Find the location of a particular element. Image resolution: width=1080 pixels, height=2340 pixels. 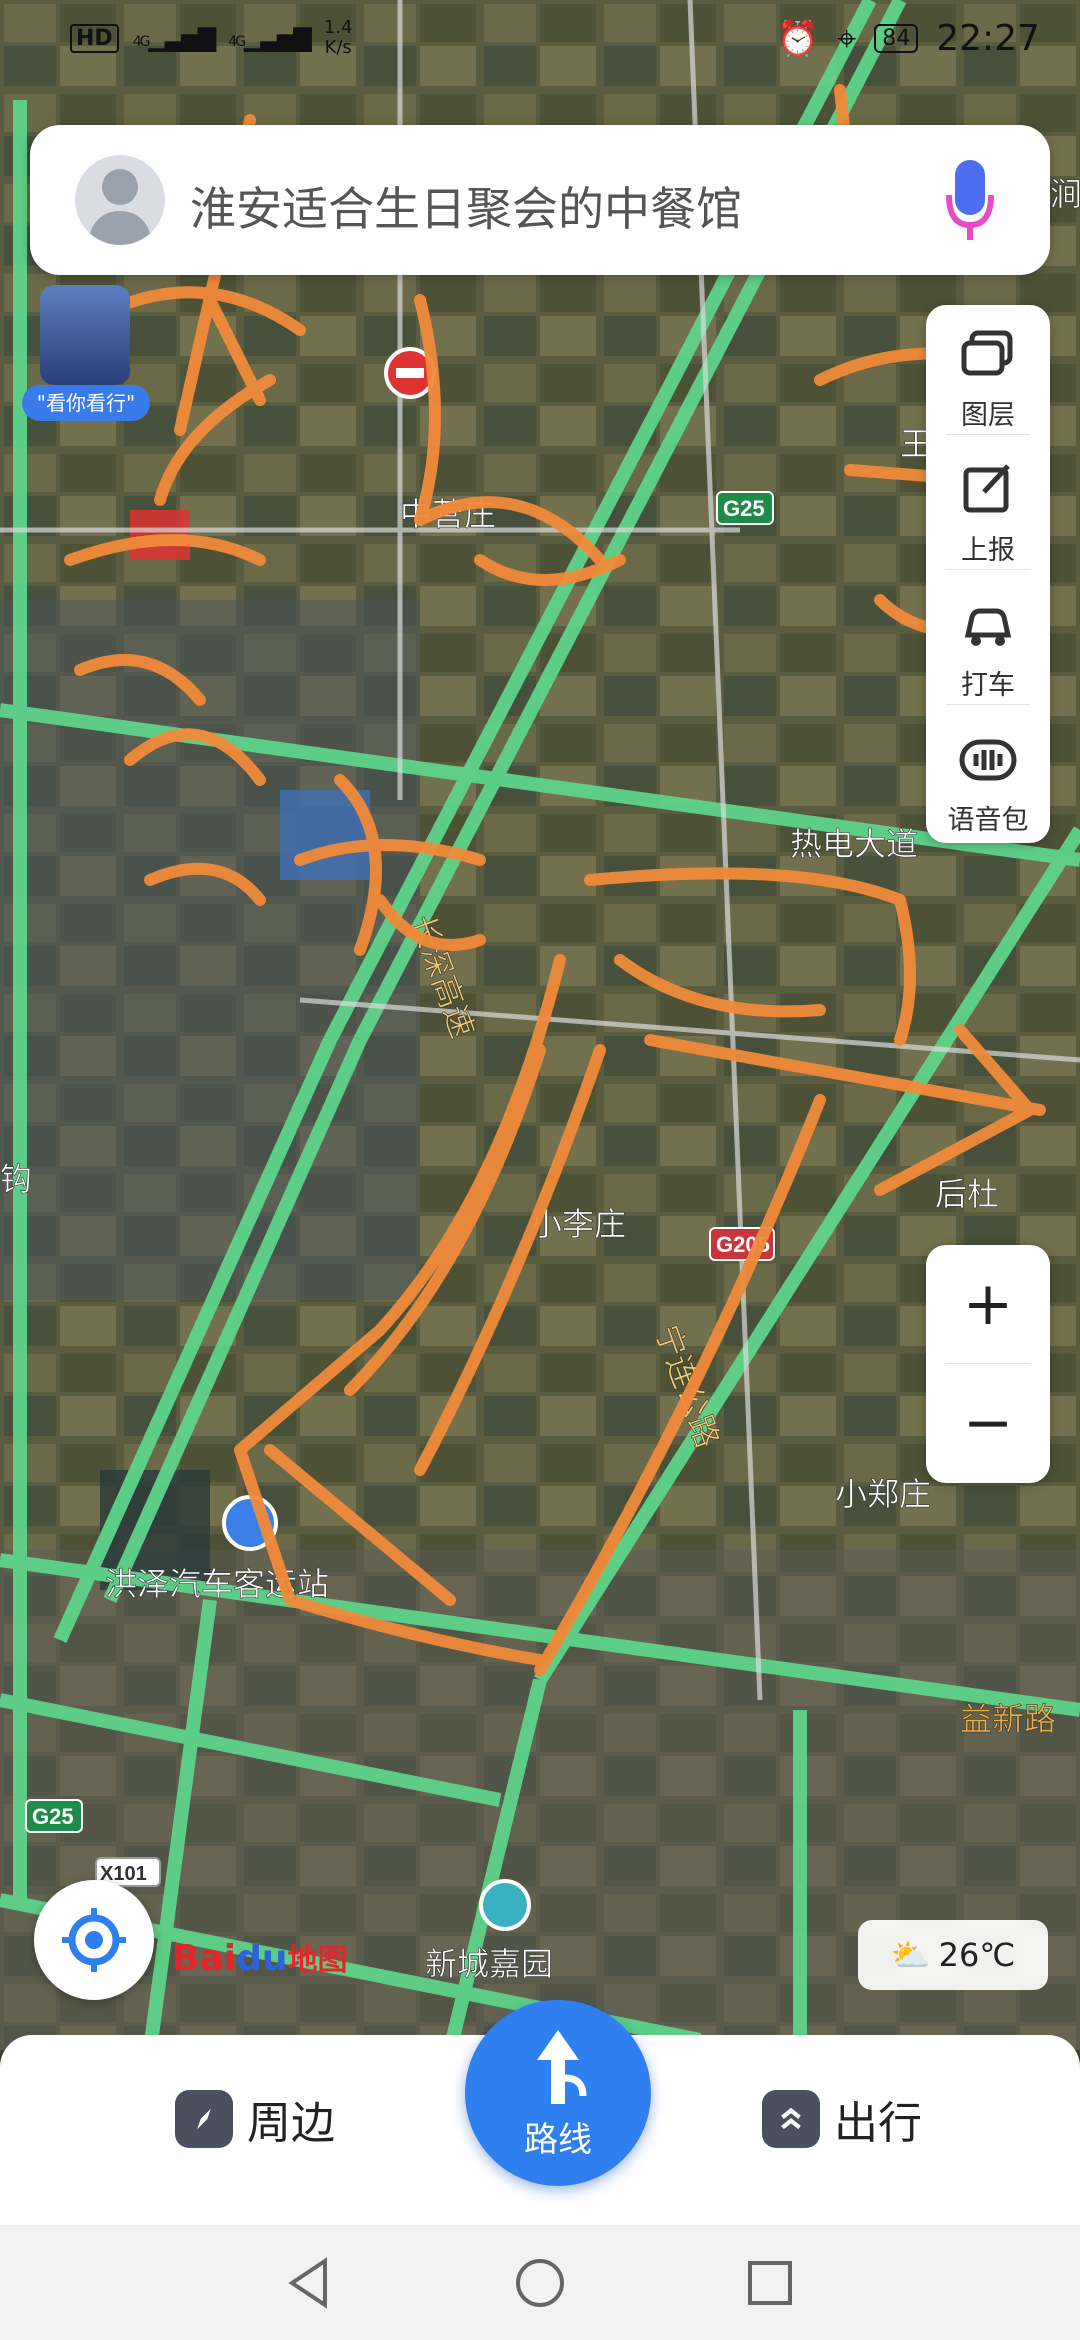

zoom-control: + − is located at coordinates (988, 1364).